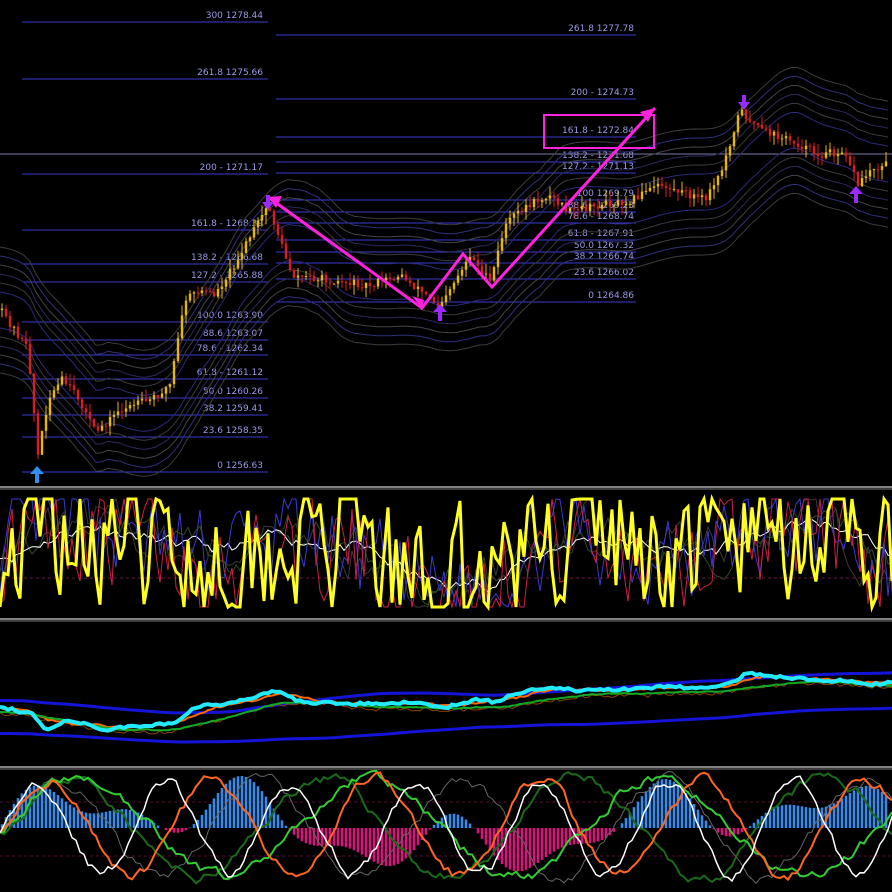 The image size is (892, 892). I want to click on fib-label-right: 61.8 - 1267.91, so click(601, 234).